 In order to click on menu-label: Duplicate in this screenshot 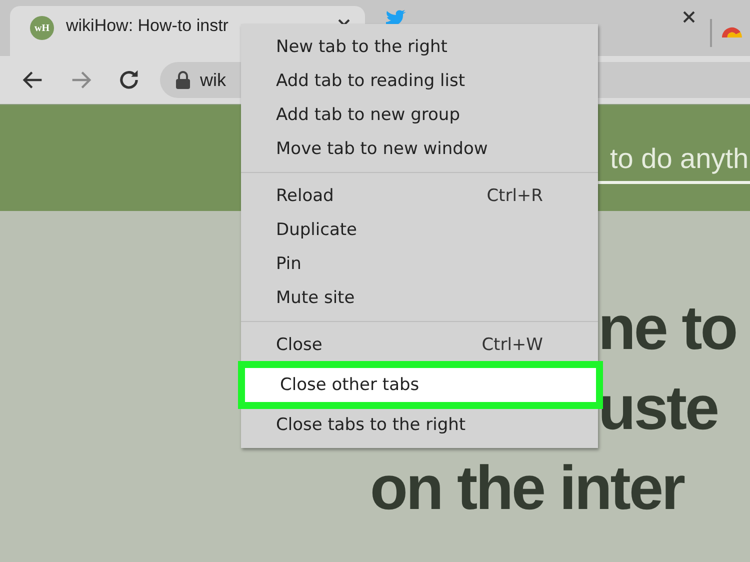, I will do `click(316, 230)`.